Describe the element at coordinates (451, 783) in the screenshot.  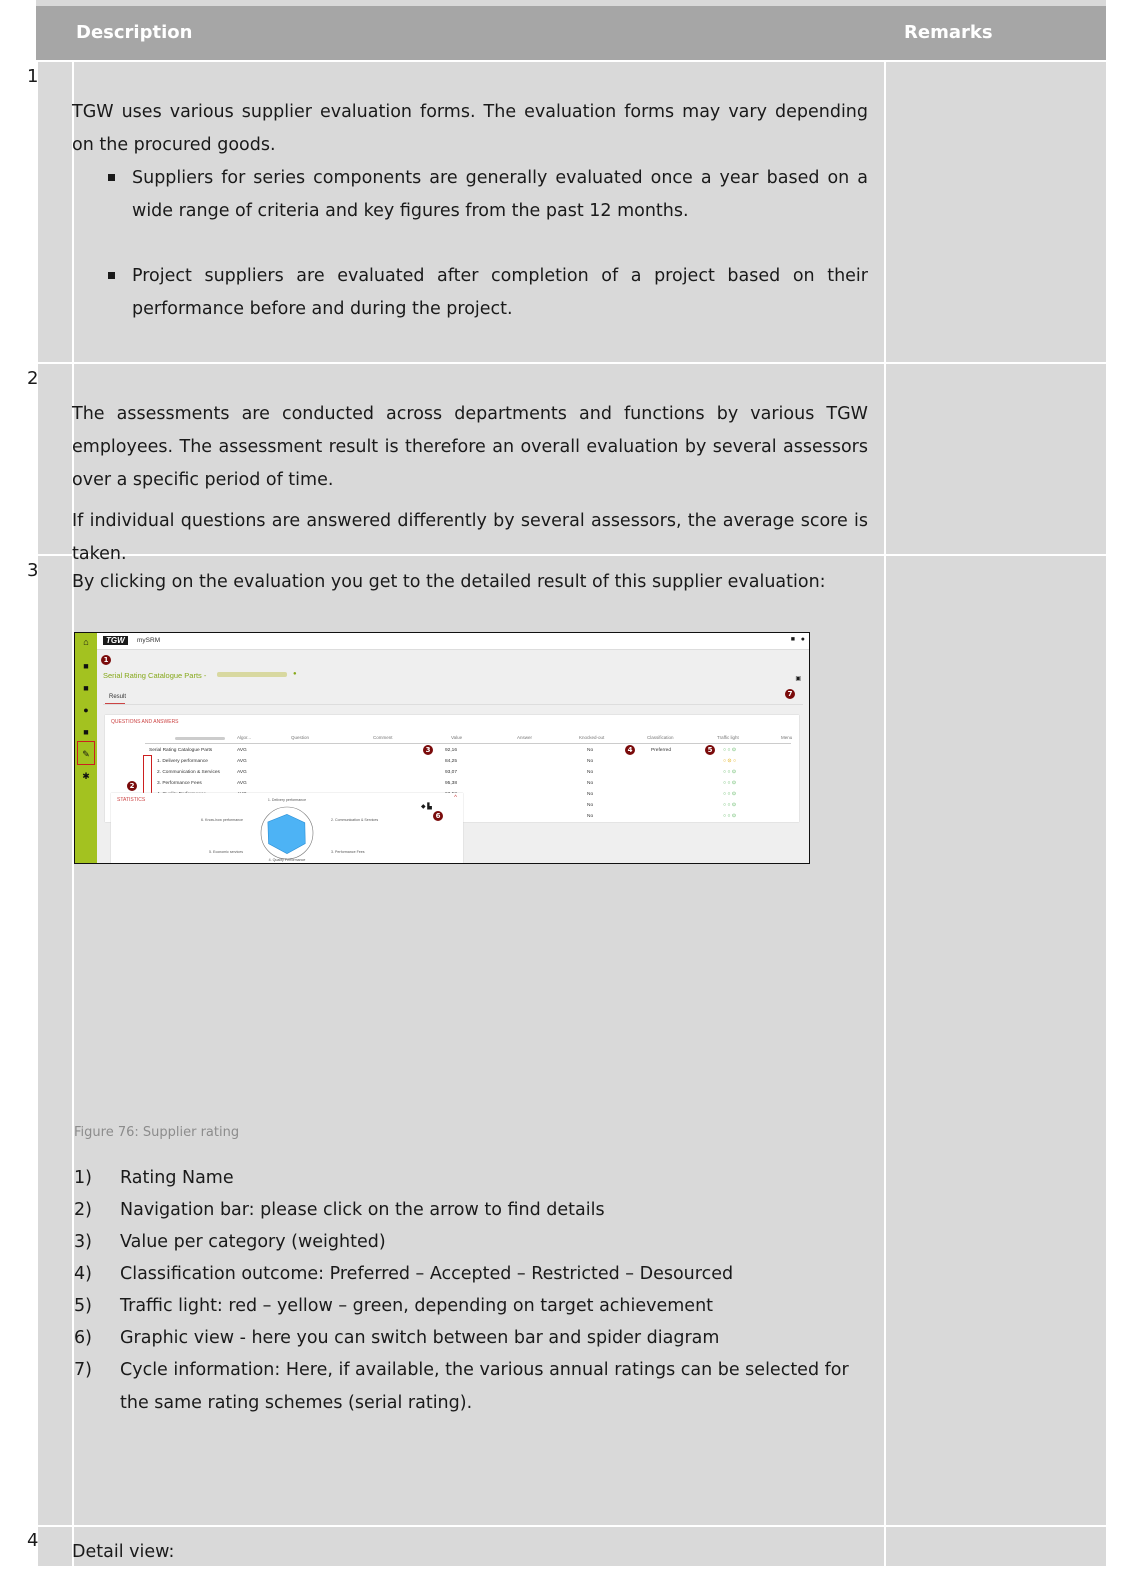
I see `table-row-value: 95,38` at that location.